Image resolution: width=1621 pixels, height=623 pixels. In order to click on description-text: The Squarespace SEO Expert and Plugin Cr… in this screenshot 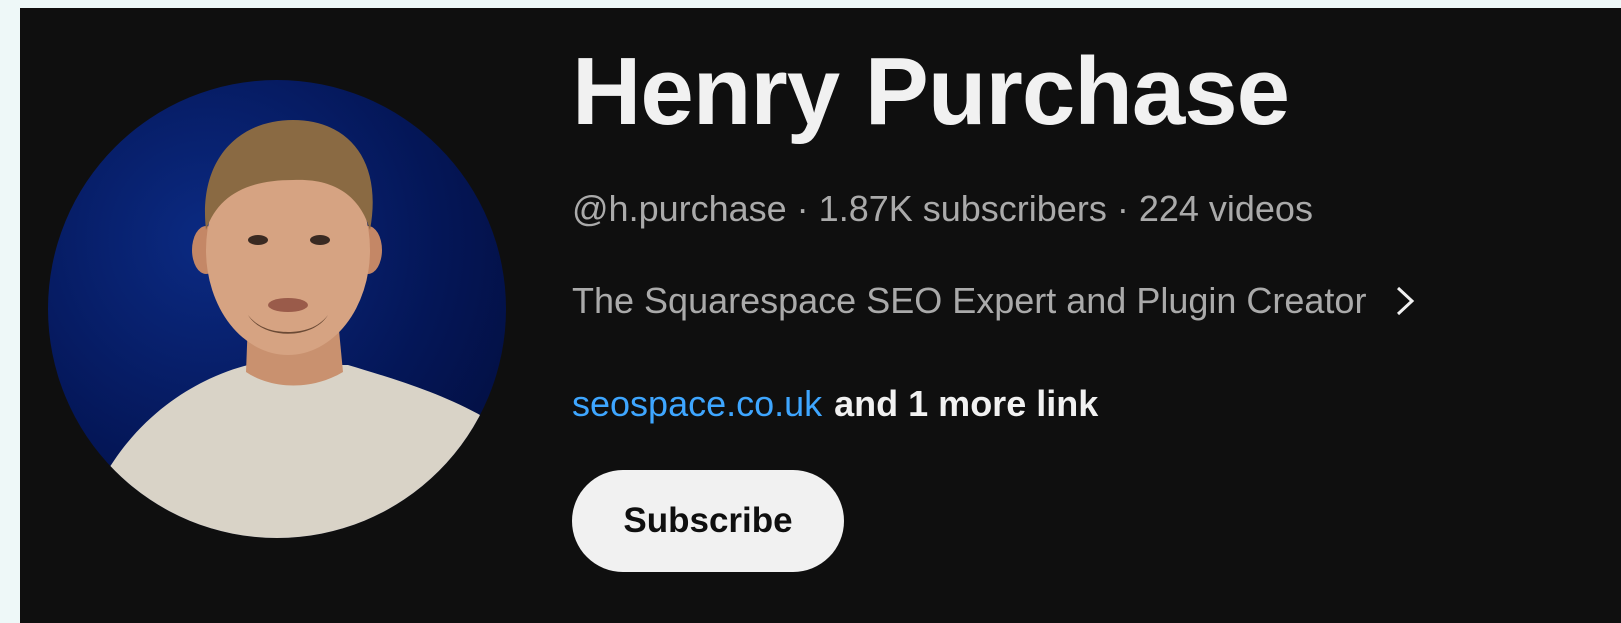, I will do `click(969, 300)`.